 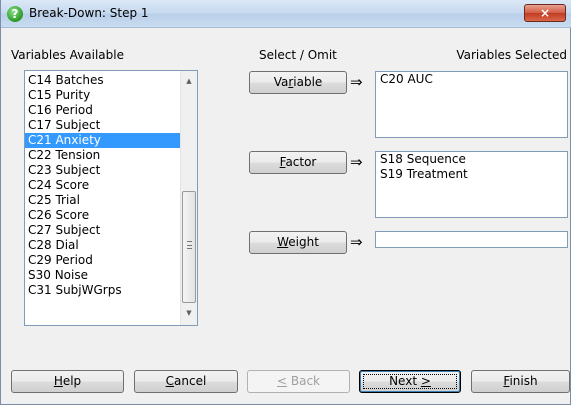 I want to click on variables-selected-label: Variables Selected, so click(x=511, y=55).